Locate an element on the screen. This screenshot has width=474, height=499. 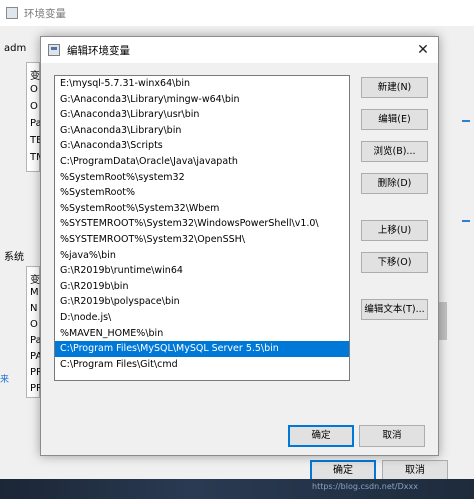
path-row: %SystemRoot%\system32 is located at coordinates (202, 178).